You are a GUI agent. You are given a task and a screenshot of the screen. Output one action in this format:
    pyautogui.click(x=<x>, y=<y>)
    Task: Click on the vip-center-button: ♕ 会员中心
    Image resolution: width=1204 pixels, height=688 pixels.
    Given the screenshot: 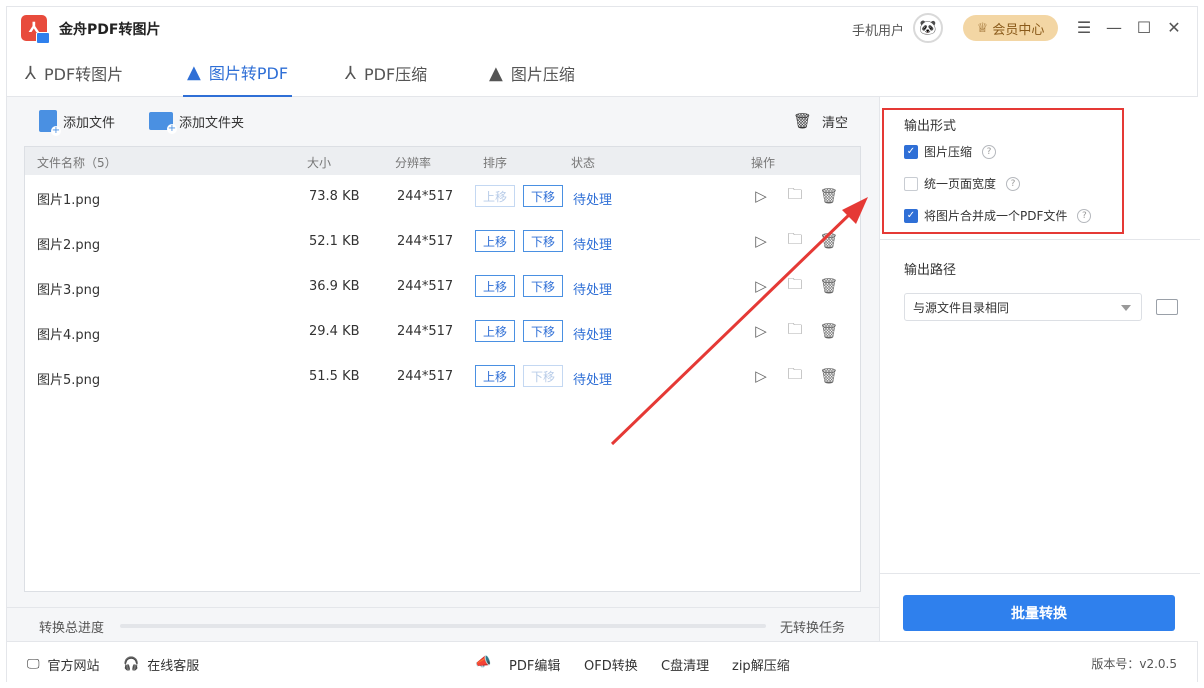 What is the action you would take?
    pyautogui.click(x=1010, y=28)
    